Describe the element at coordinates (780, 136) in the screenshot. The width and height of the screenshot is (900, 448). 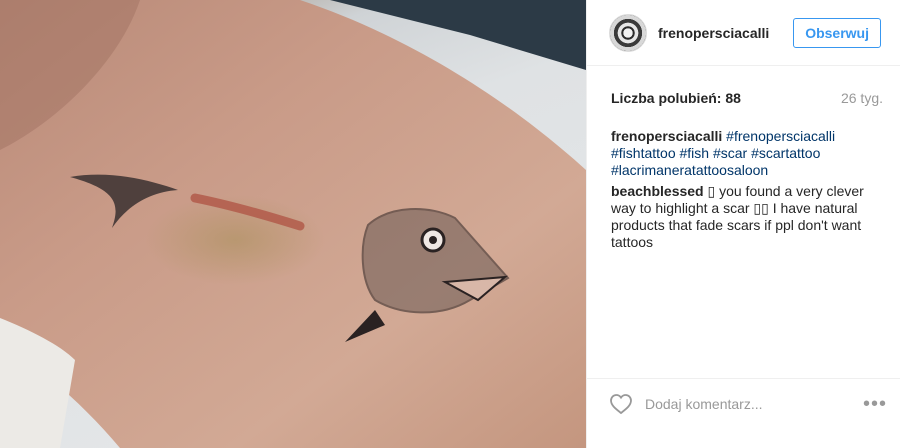
I see `hashtag: #frenopersciacalli` at that location.